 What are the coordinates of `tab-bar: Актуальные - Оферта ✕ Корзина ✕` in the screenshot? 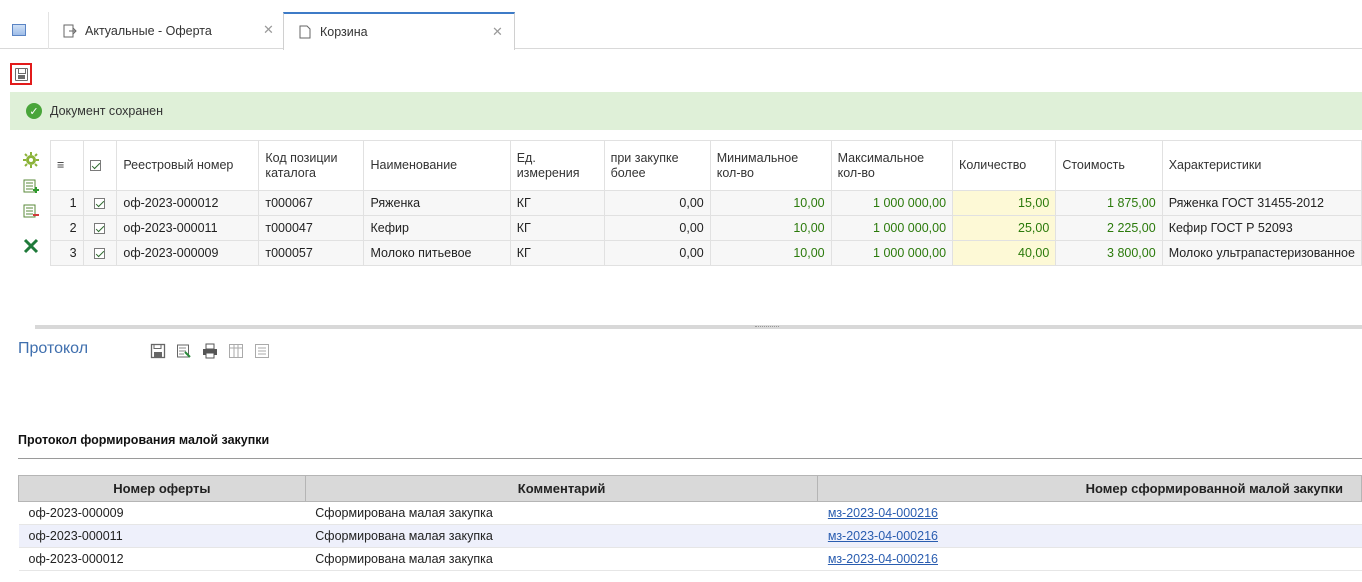 It's located at (681, 31).